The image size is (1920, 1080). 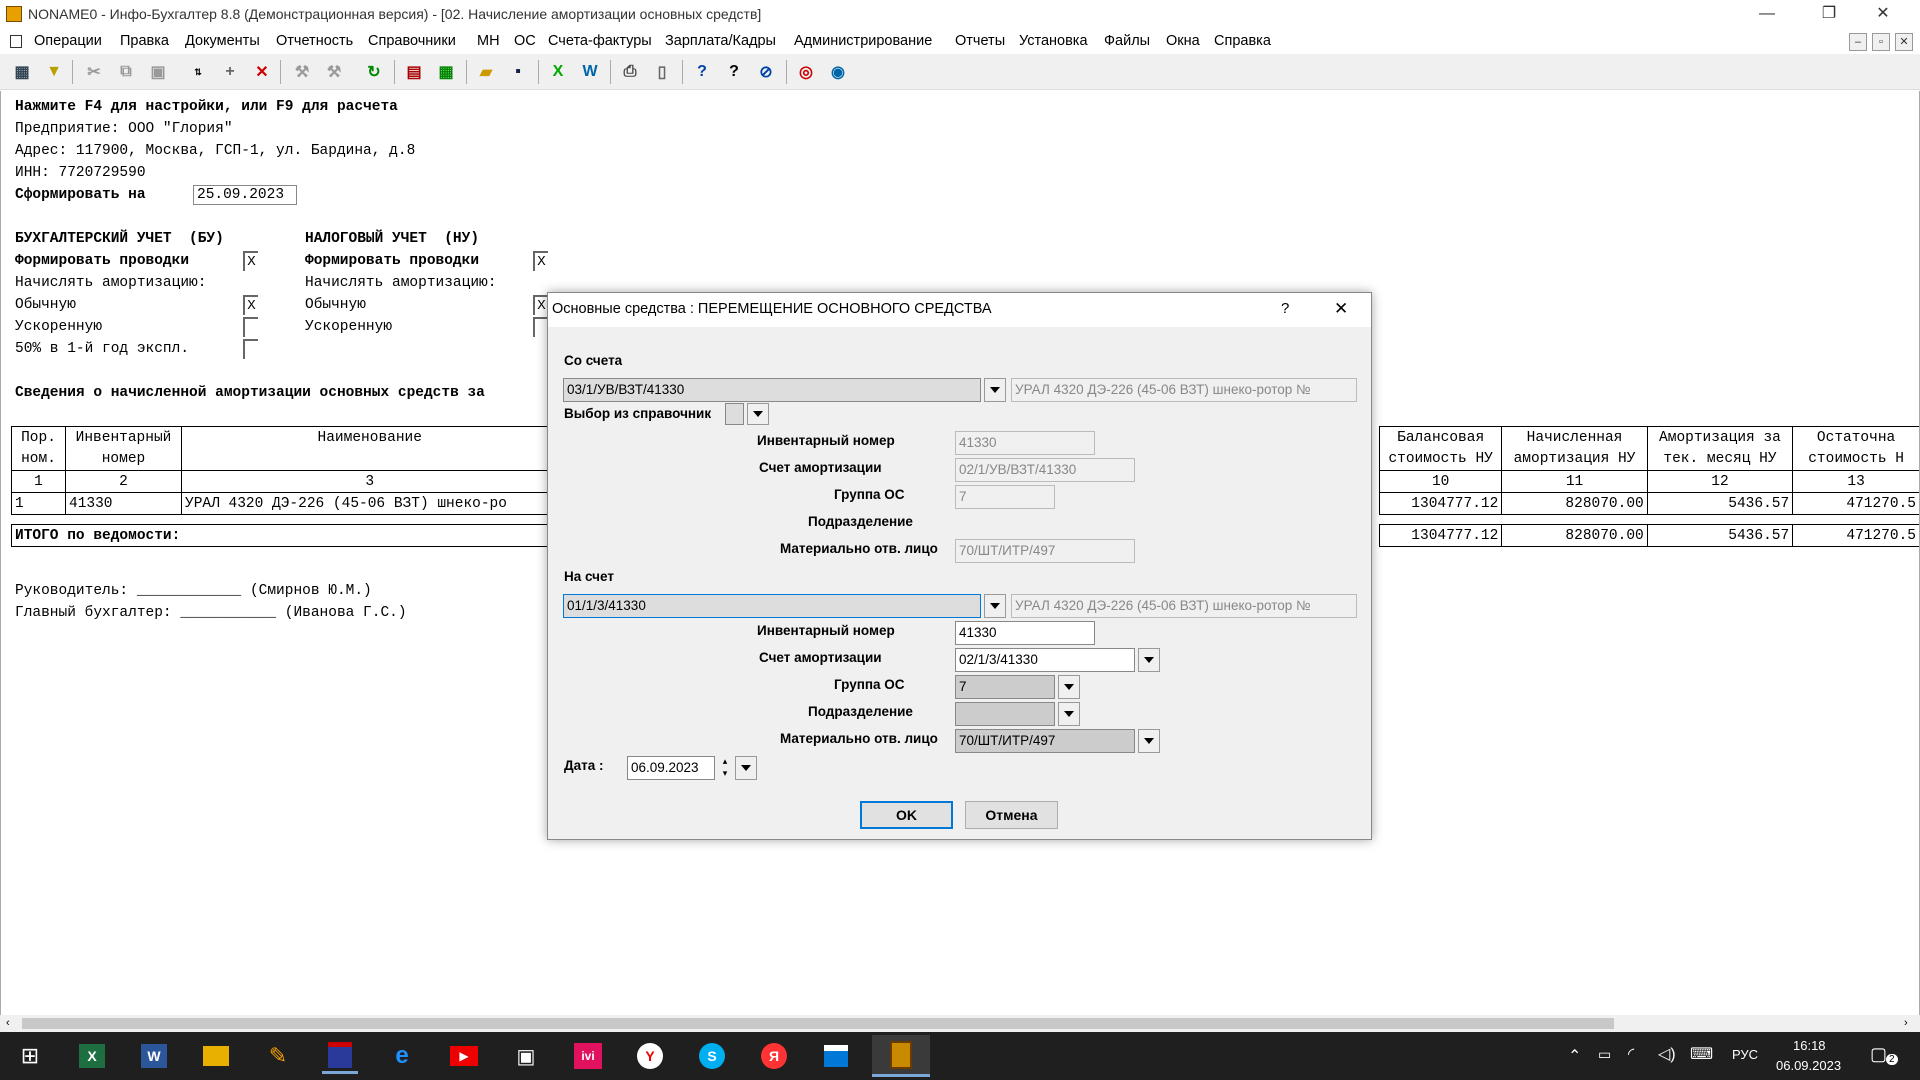 I want to click on menu-reporting: Отчетность, so click(x=314, y=41).